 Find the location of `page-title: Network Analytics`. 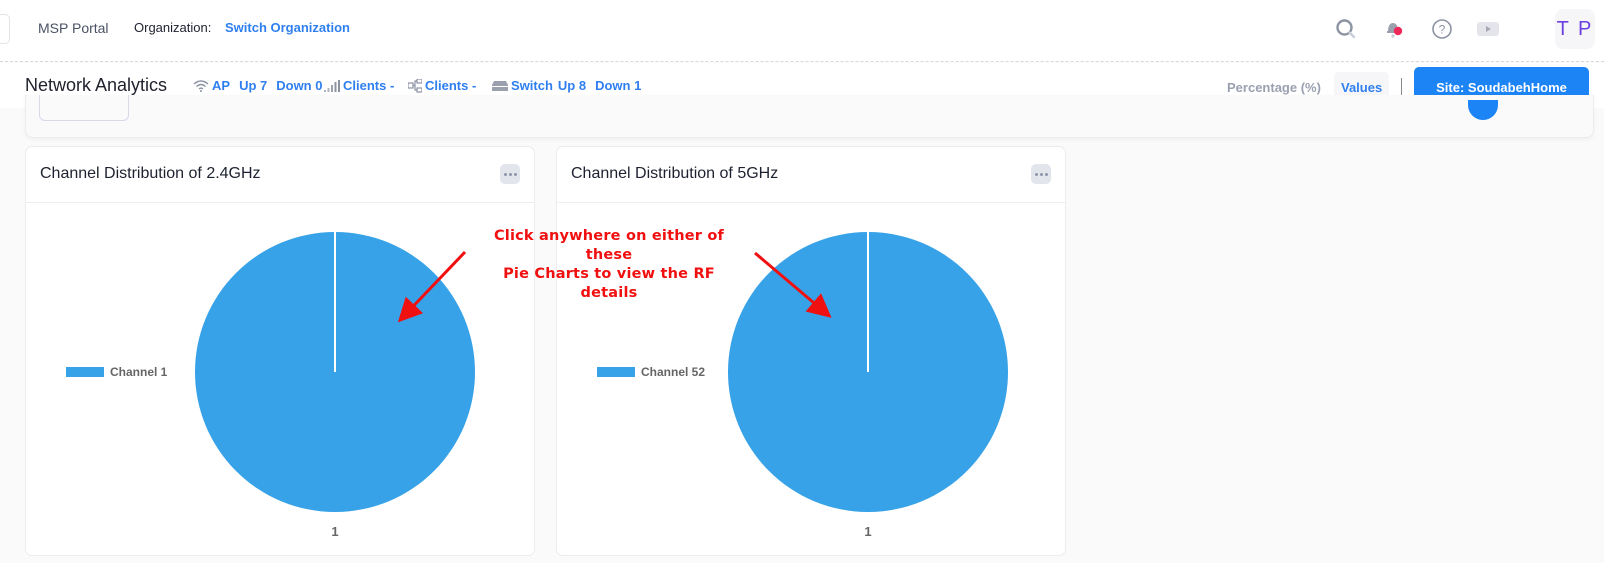

page-title: Network Analytics is located at coordinates (96, 85).